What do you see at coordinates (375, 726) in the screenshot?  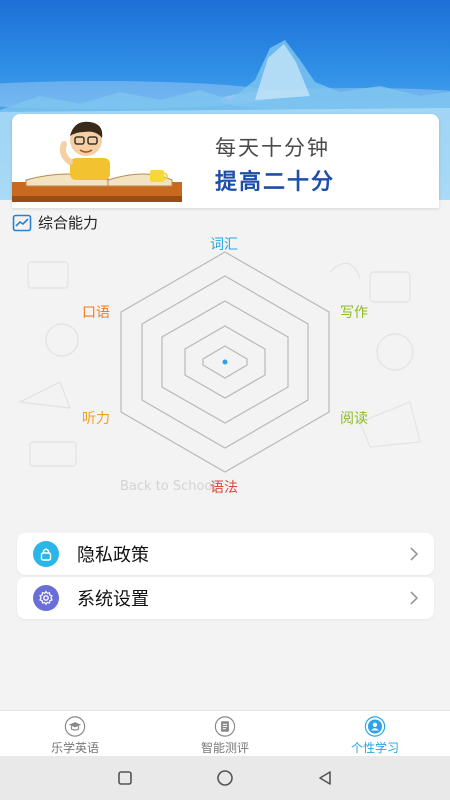 I see `user-icon` at bounding box center [375, 726].